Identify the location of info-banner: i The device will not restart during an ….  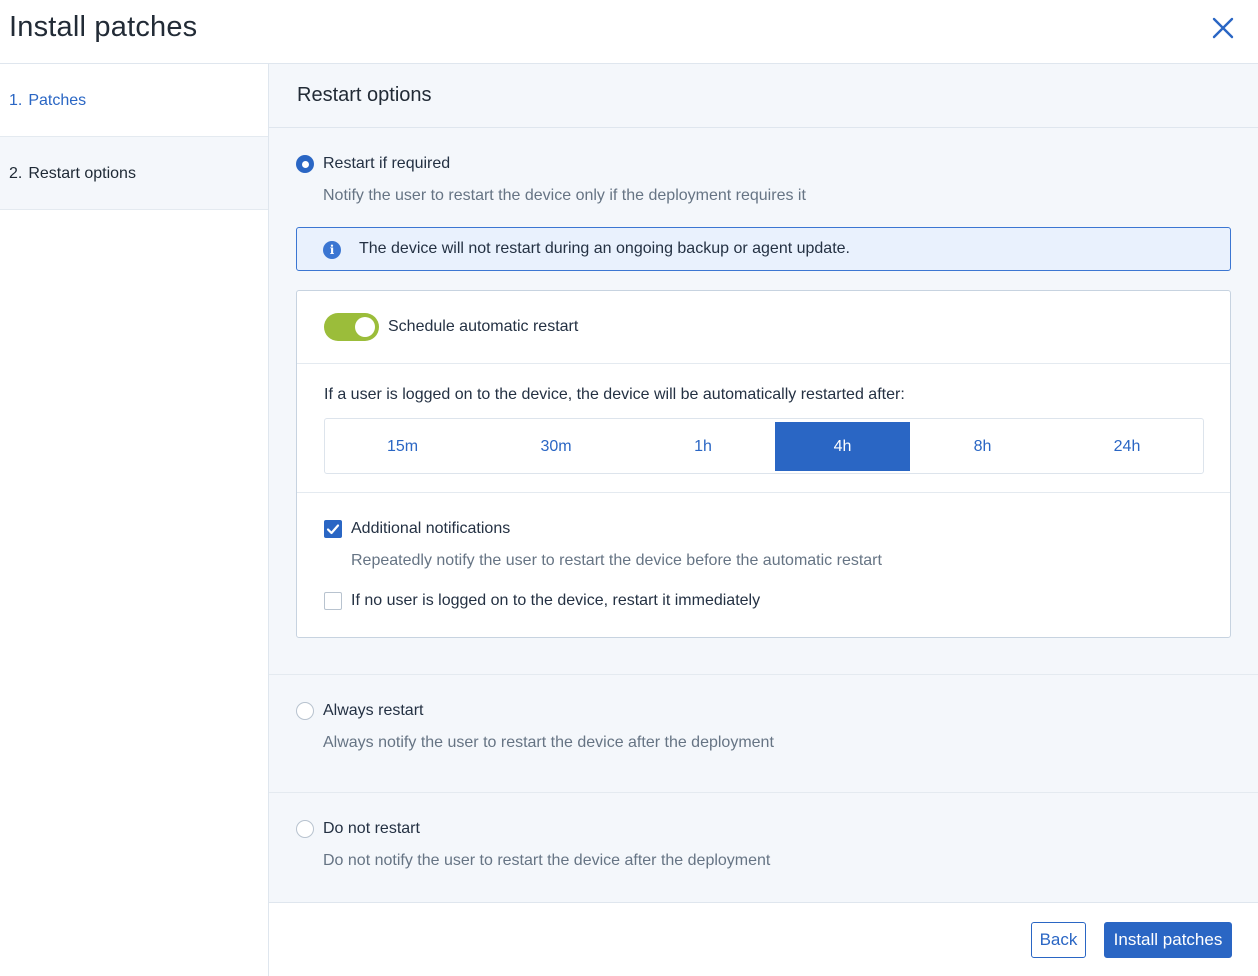
(763, 249).